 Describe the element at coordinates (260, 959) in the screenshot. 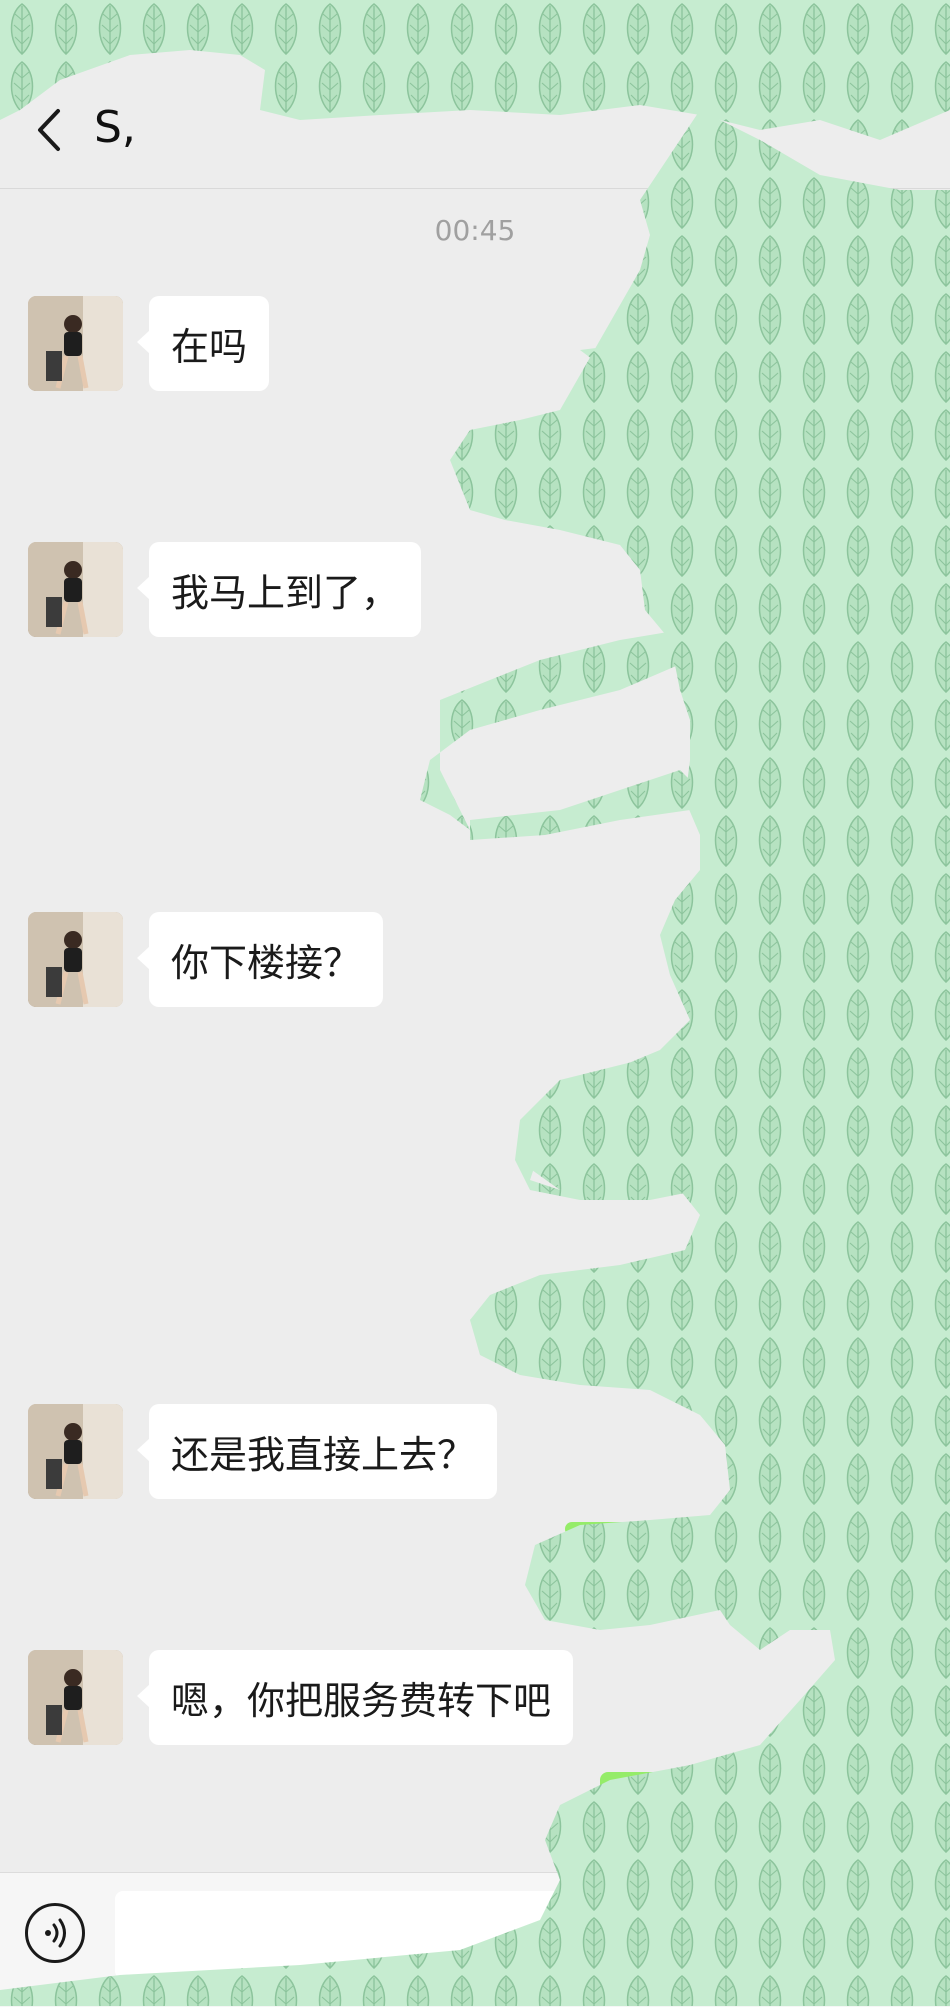

I see `message-bubble: 你下楼接？` at that location.